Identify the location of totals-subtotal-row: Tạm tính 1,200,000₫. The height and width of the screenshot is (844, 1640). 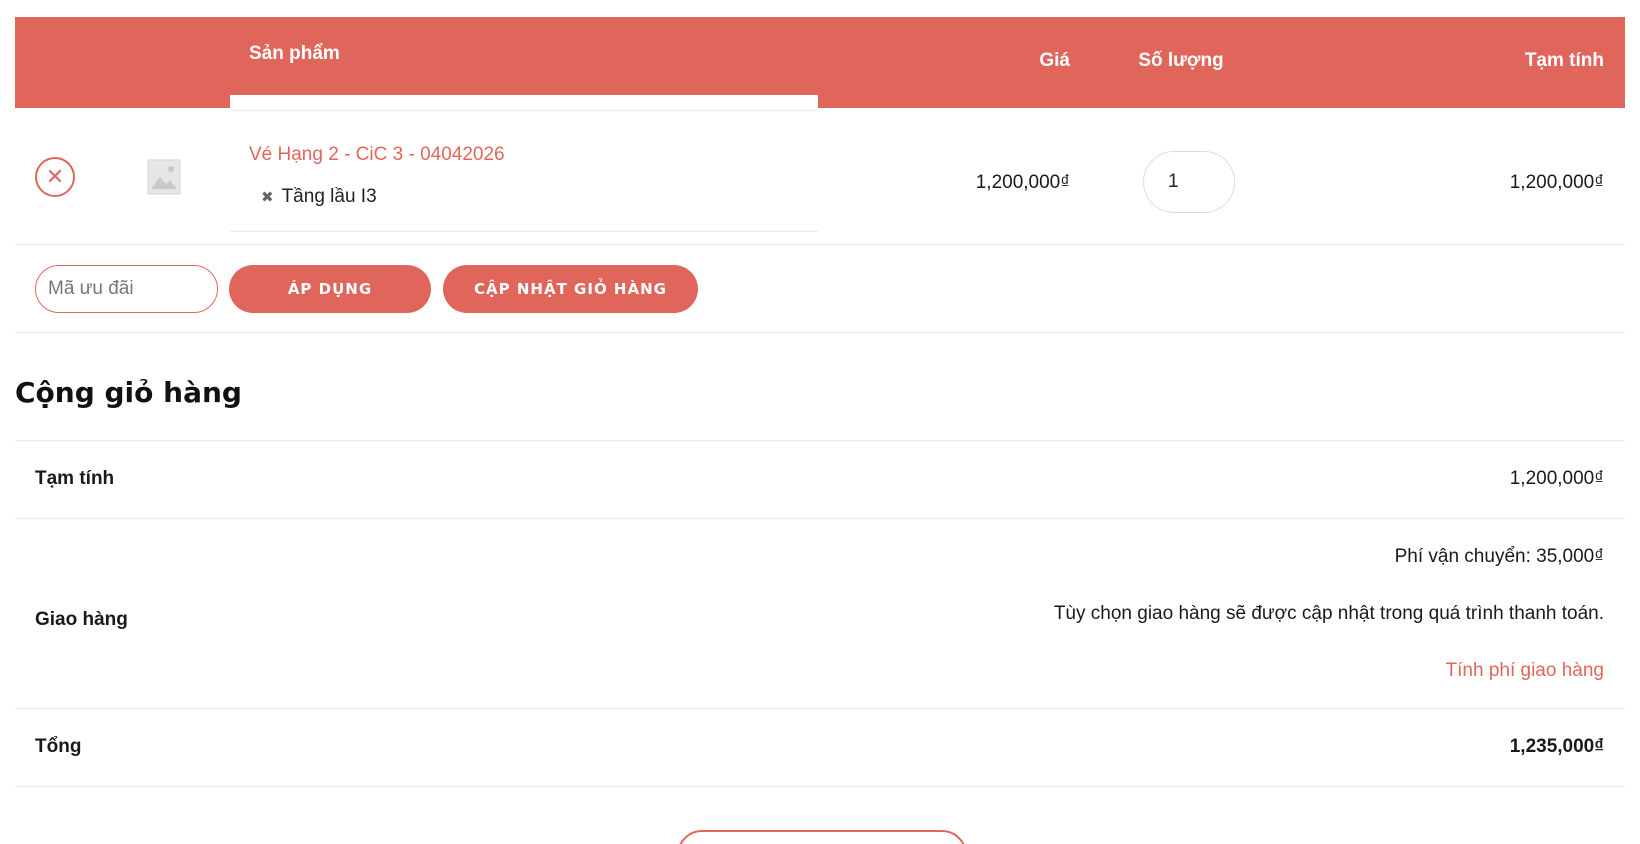
(820, 480).